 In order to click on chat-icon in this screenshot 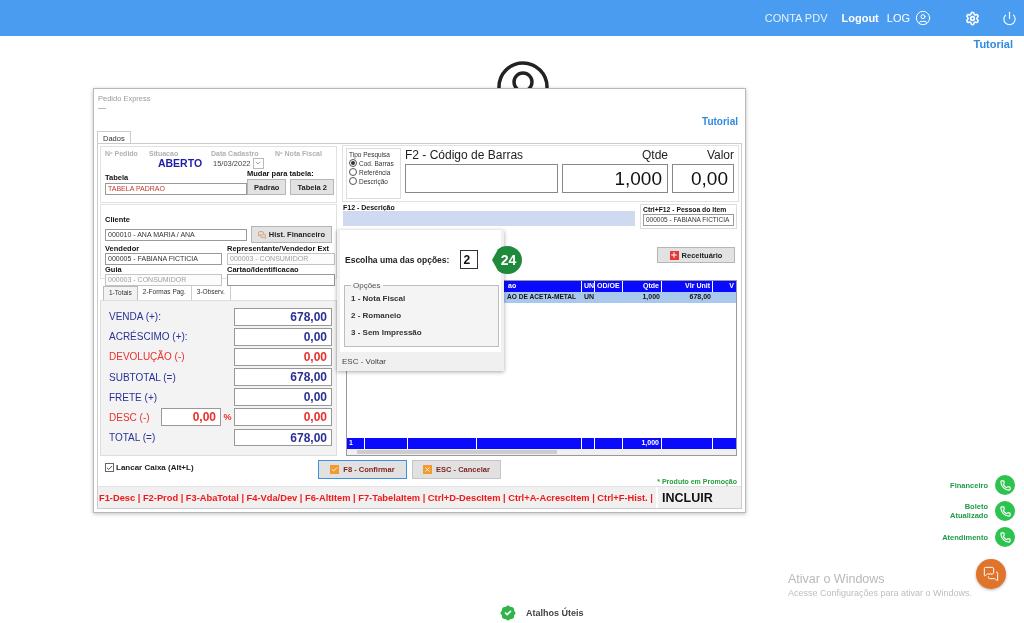, I will do `click(991, 574)`.